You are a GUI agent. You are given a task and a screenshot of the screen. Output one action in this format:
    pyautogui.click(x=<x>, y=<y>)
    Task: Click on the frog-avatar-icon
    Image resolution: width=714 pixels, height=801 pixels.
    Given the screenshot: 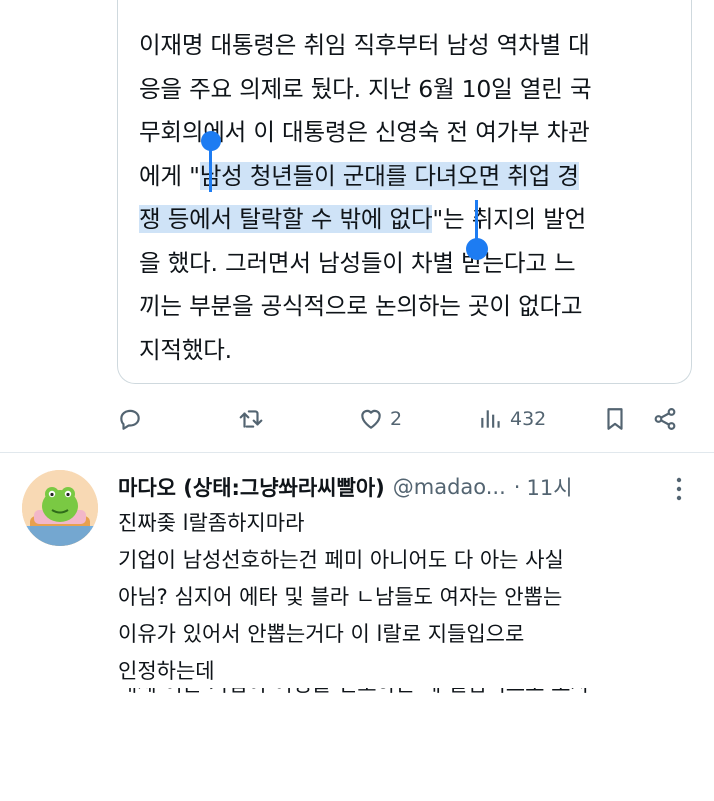 What is the action you would take?
    pyautogui.click(x=60, y=508)
    